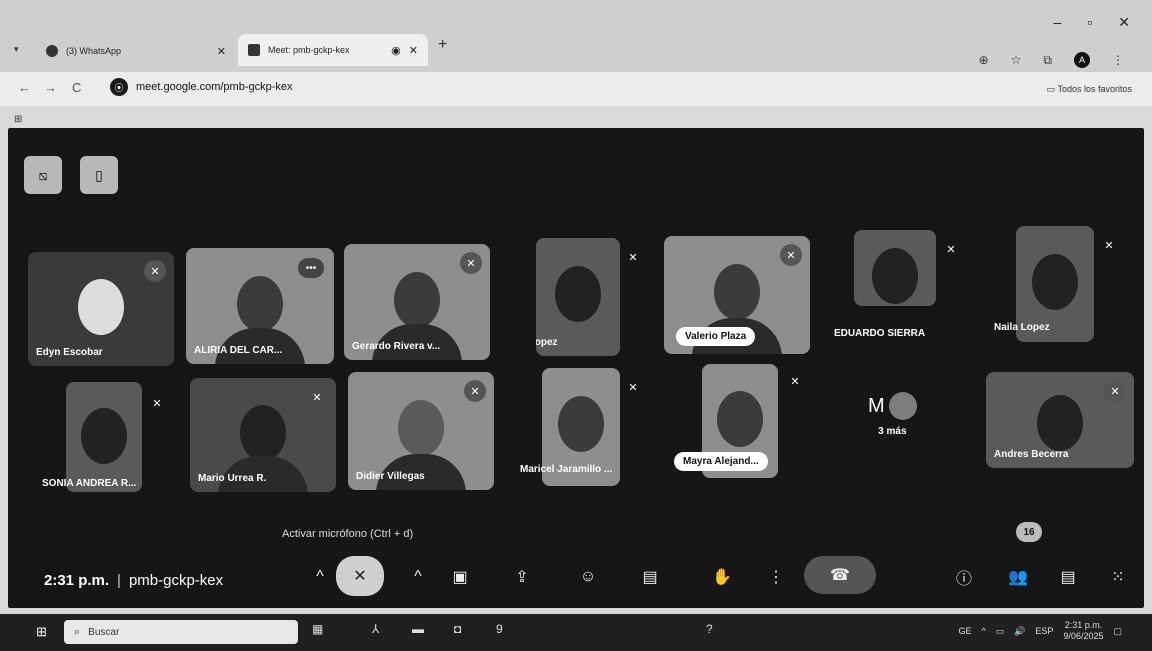 This screenshot has width=1152, height=651. I want to click on zoom-icon: ⊕, so click(984, 60).